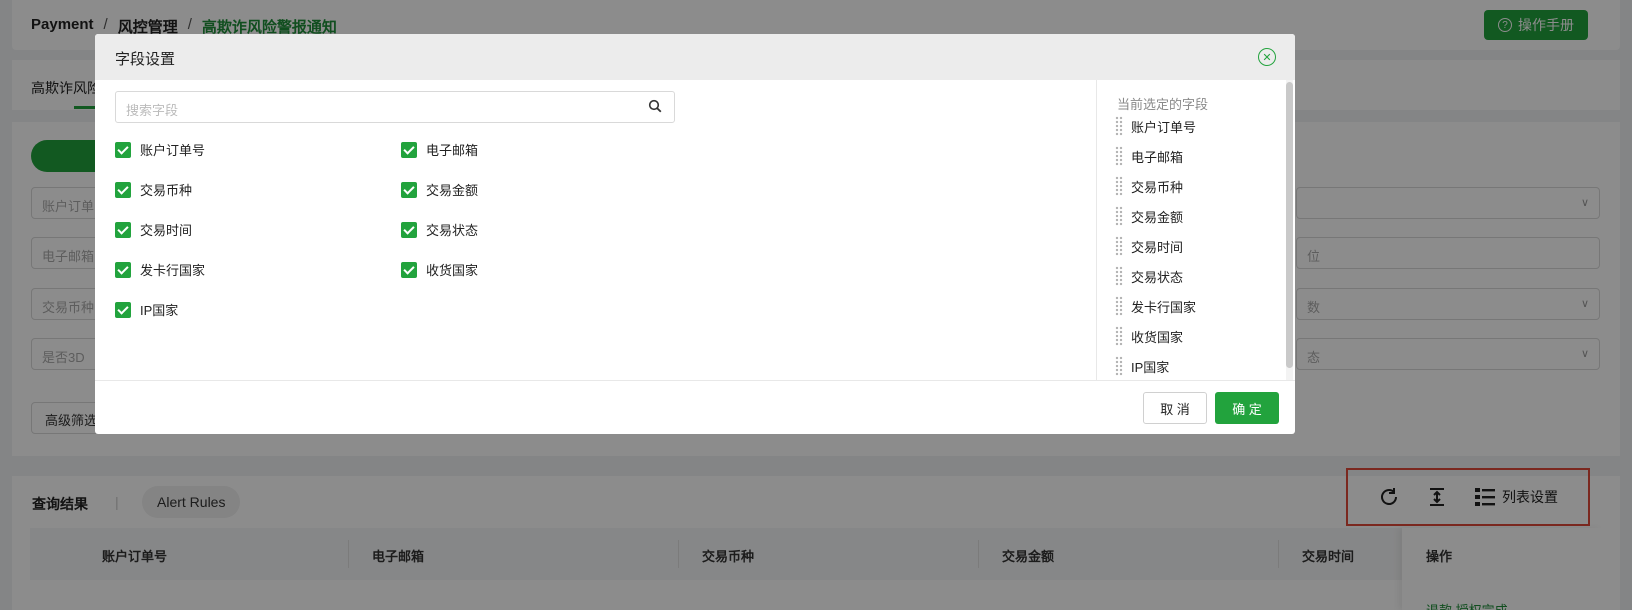  I want to click on selected-field-item: IP国家, so click(1142, 366).